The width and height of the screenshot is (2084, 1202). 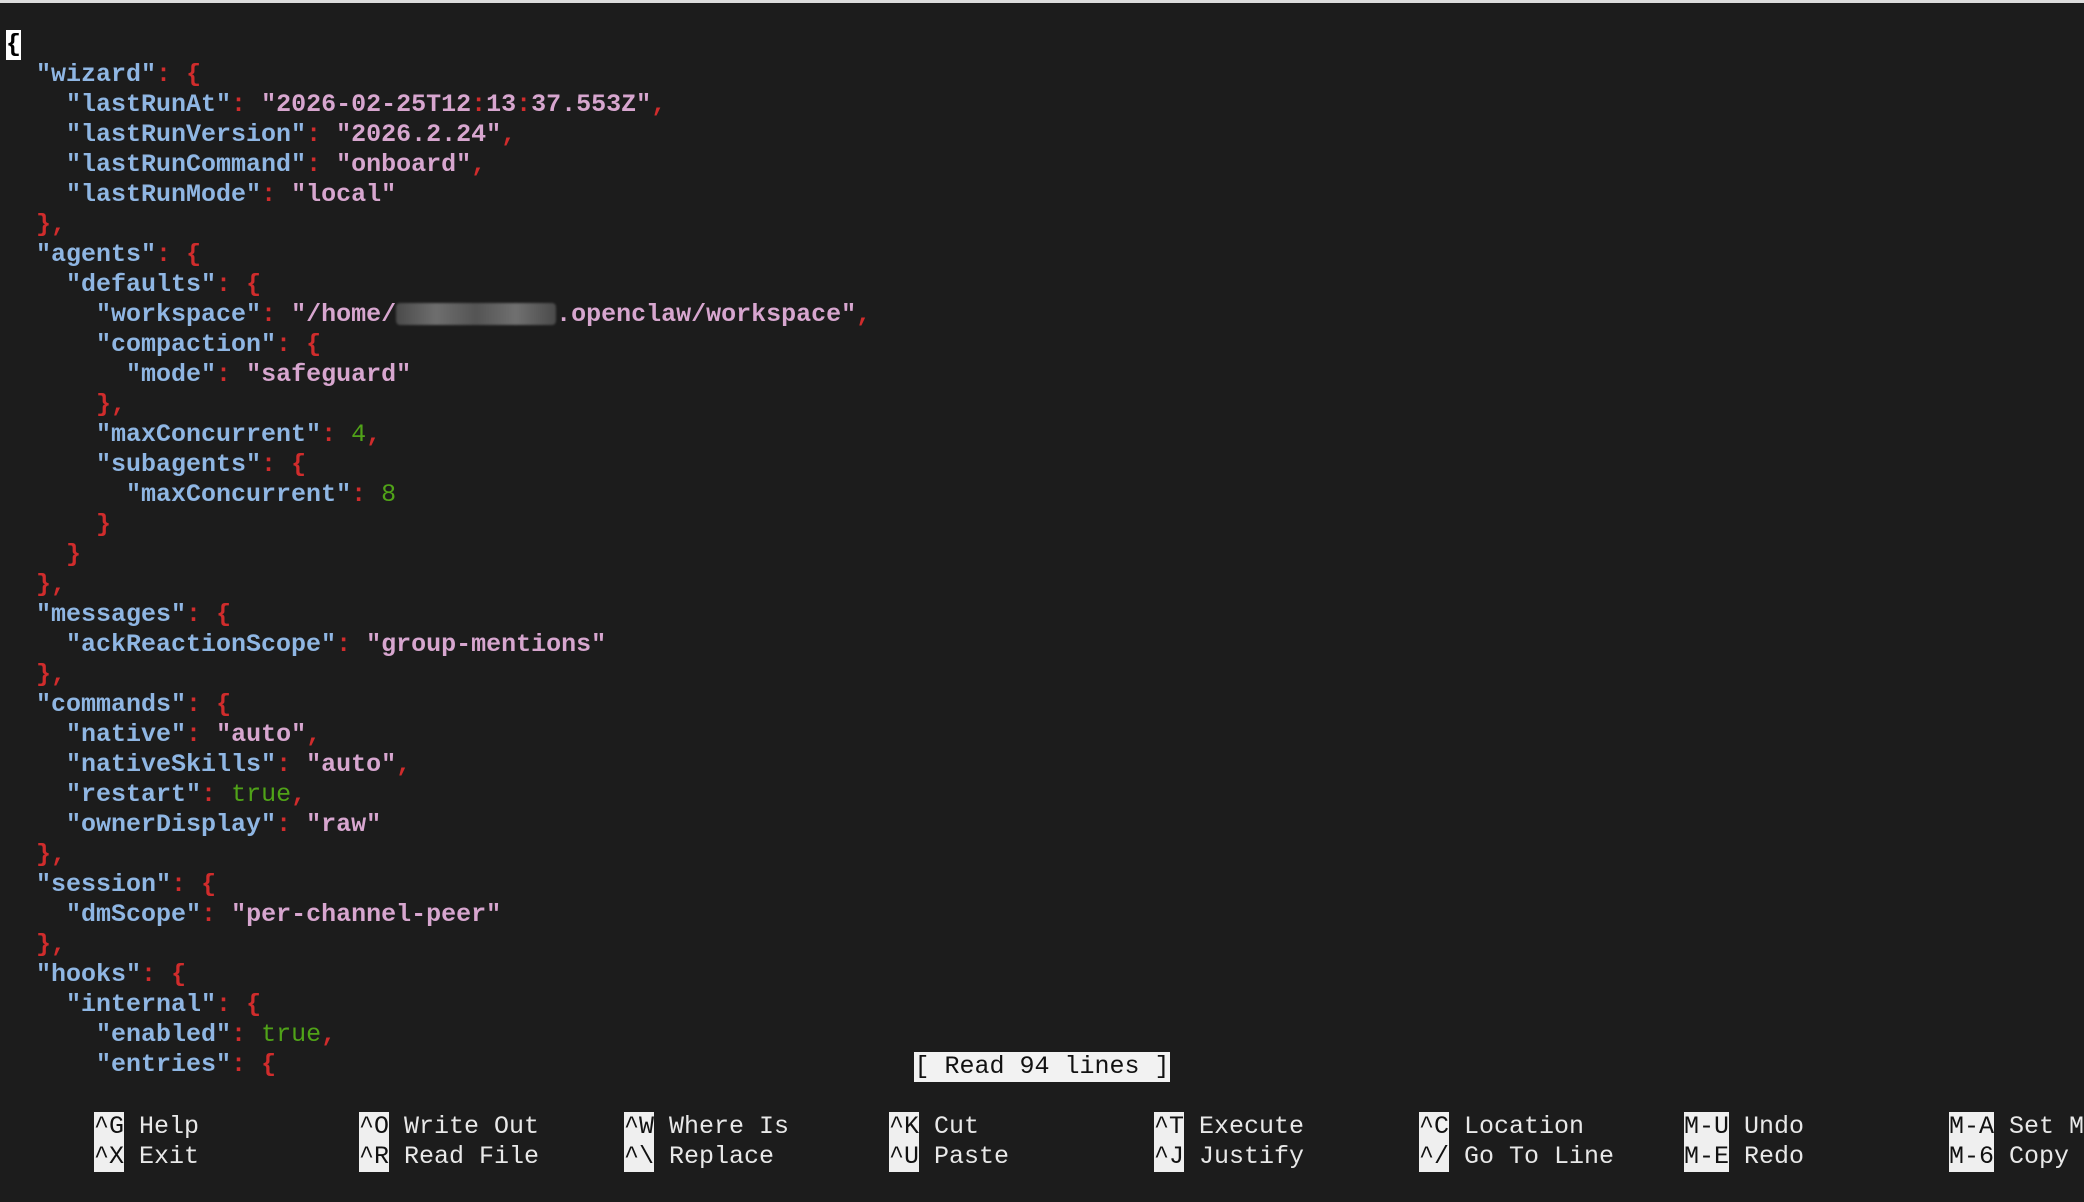 I want to click on code-line: "nativeSkills": "auto",, so click(x=438, y=765).